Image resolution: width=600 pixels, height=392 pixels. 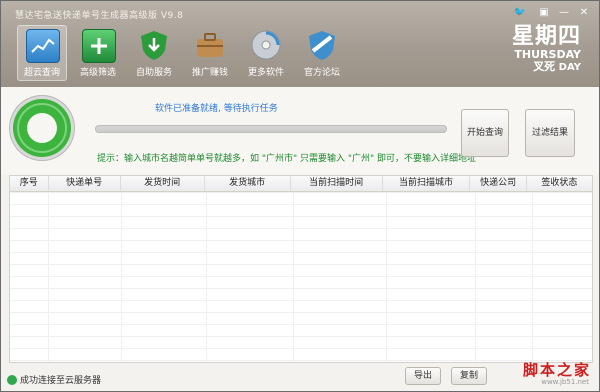 What do you see at coordinates (97, 73) in the screenshot?
I see `tool-label: 高级筛选` at bounding box center [97, 73].